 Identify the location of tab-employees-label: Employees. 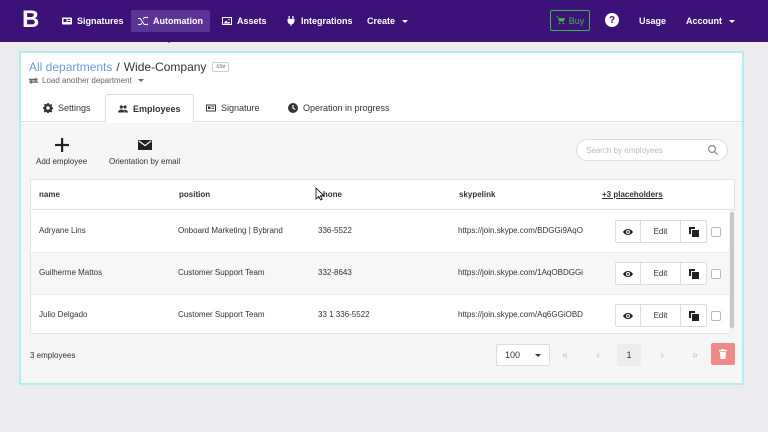
(157, 108).